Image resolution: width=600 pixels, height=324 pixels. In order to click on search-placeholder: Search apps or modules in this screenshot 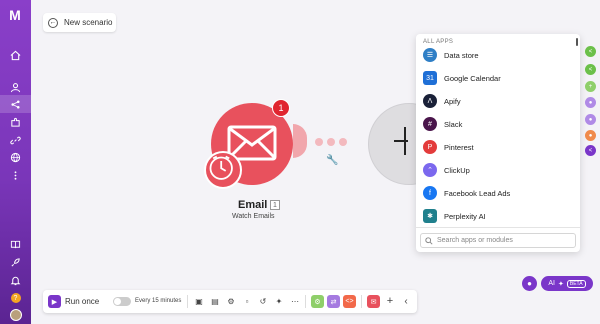, I will do `click(475, 240)`.